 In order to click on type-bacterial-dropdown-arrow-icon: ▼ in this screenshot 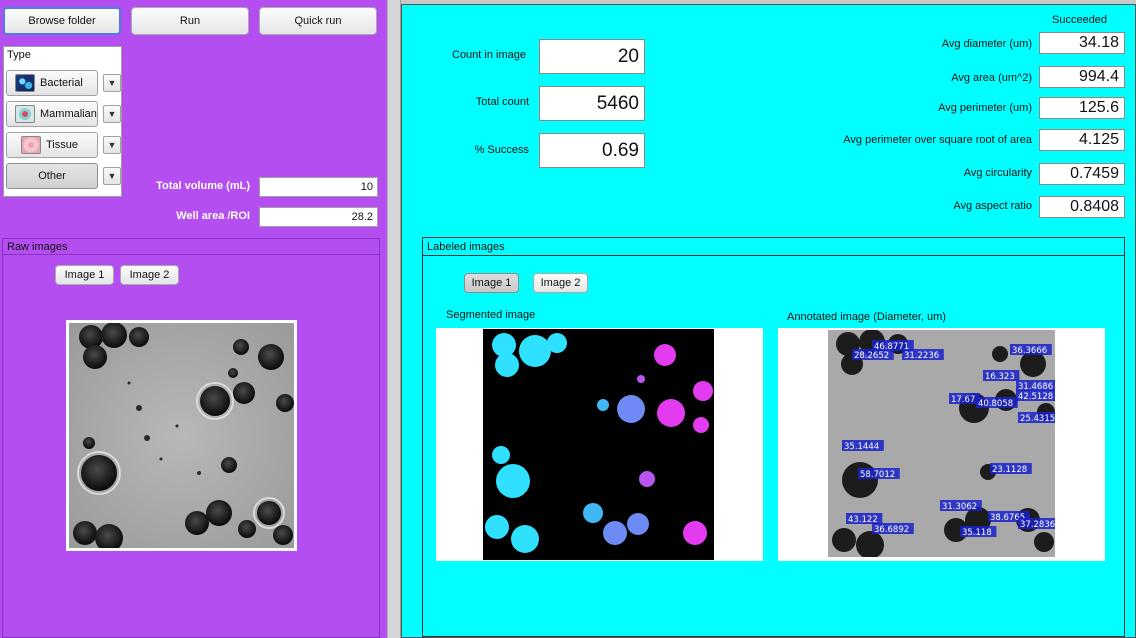, I will do `click(112, 83)`.